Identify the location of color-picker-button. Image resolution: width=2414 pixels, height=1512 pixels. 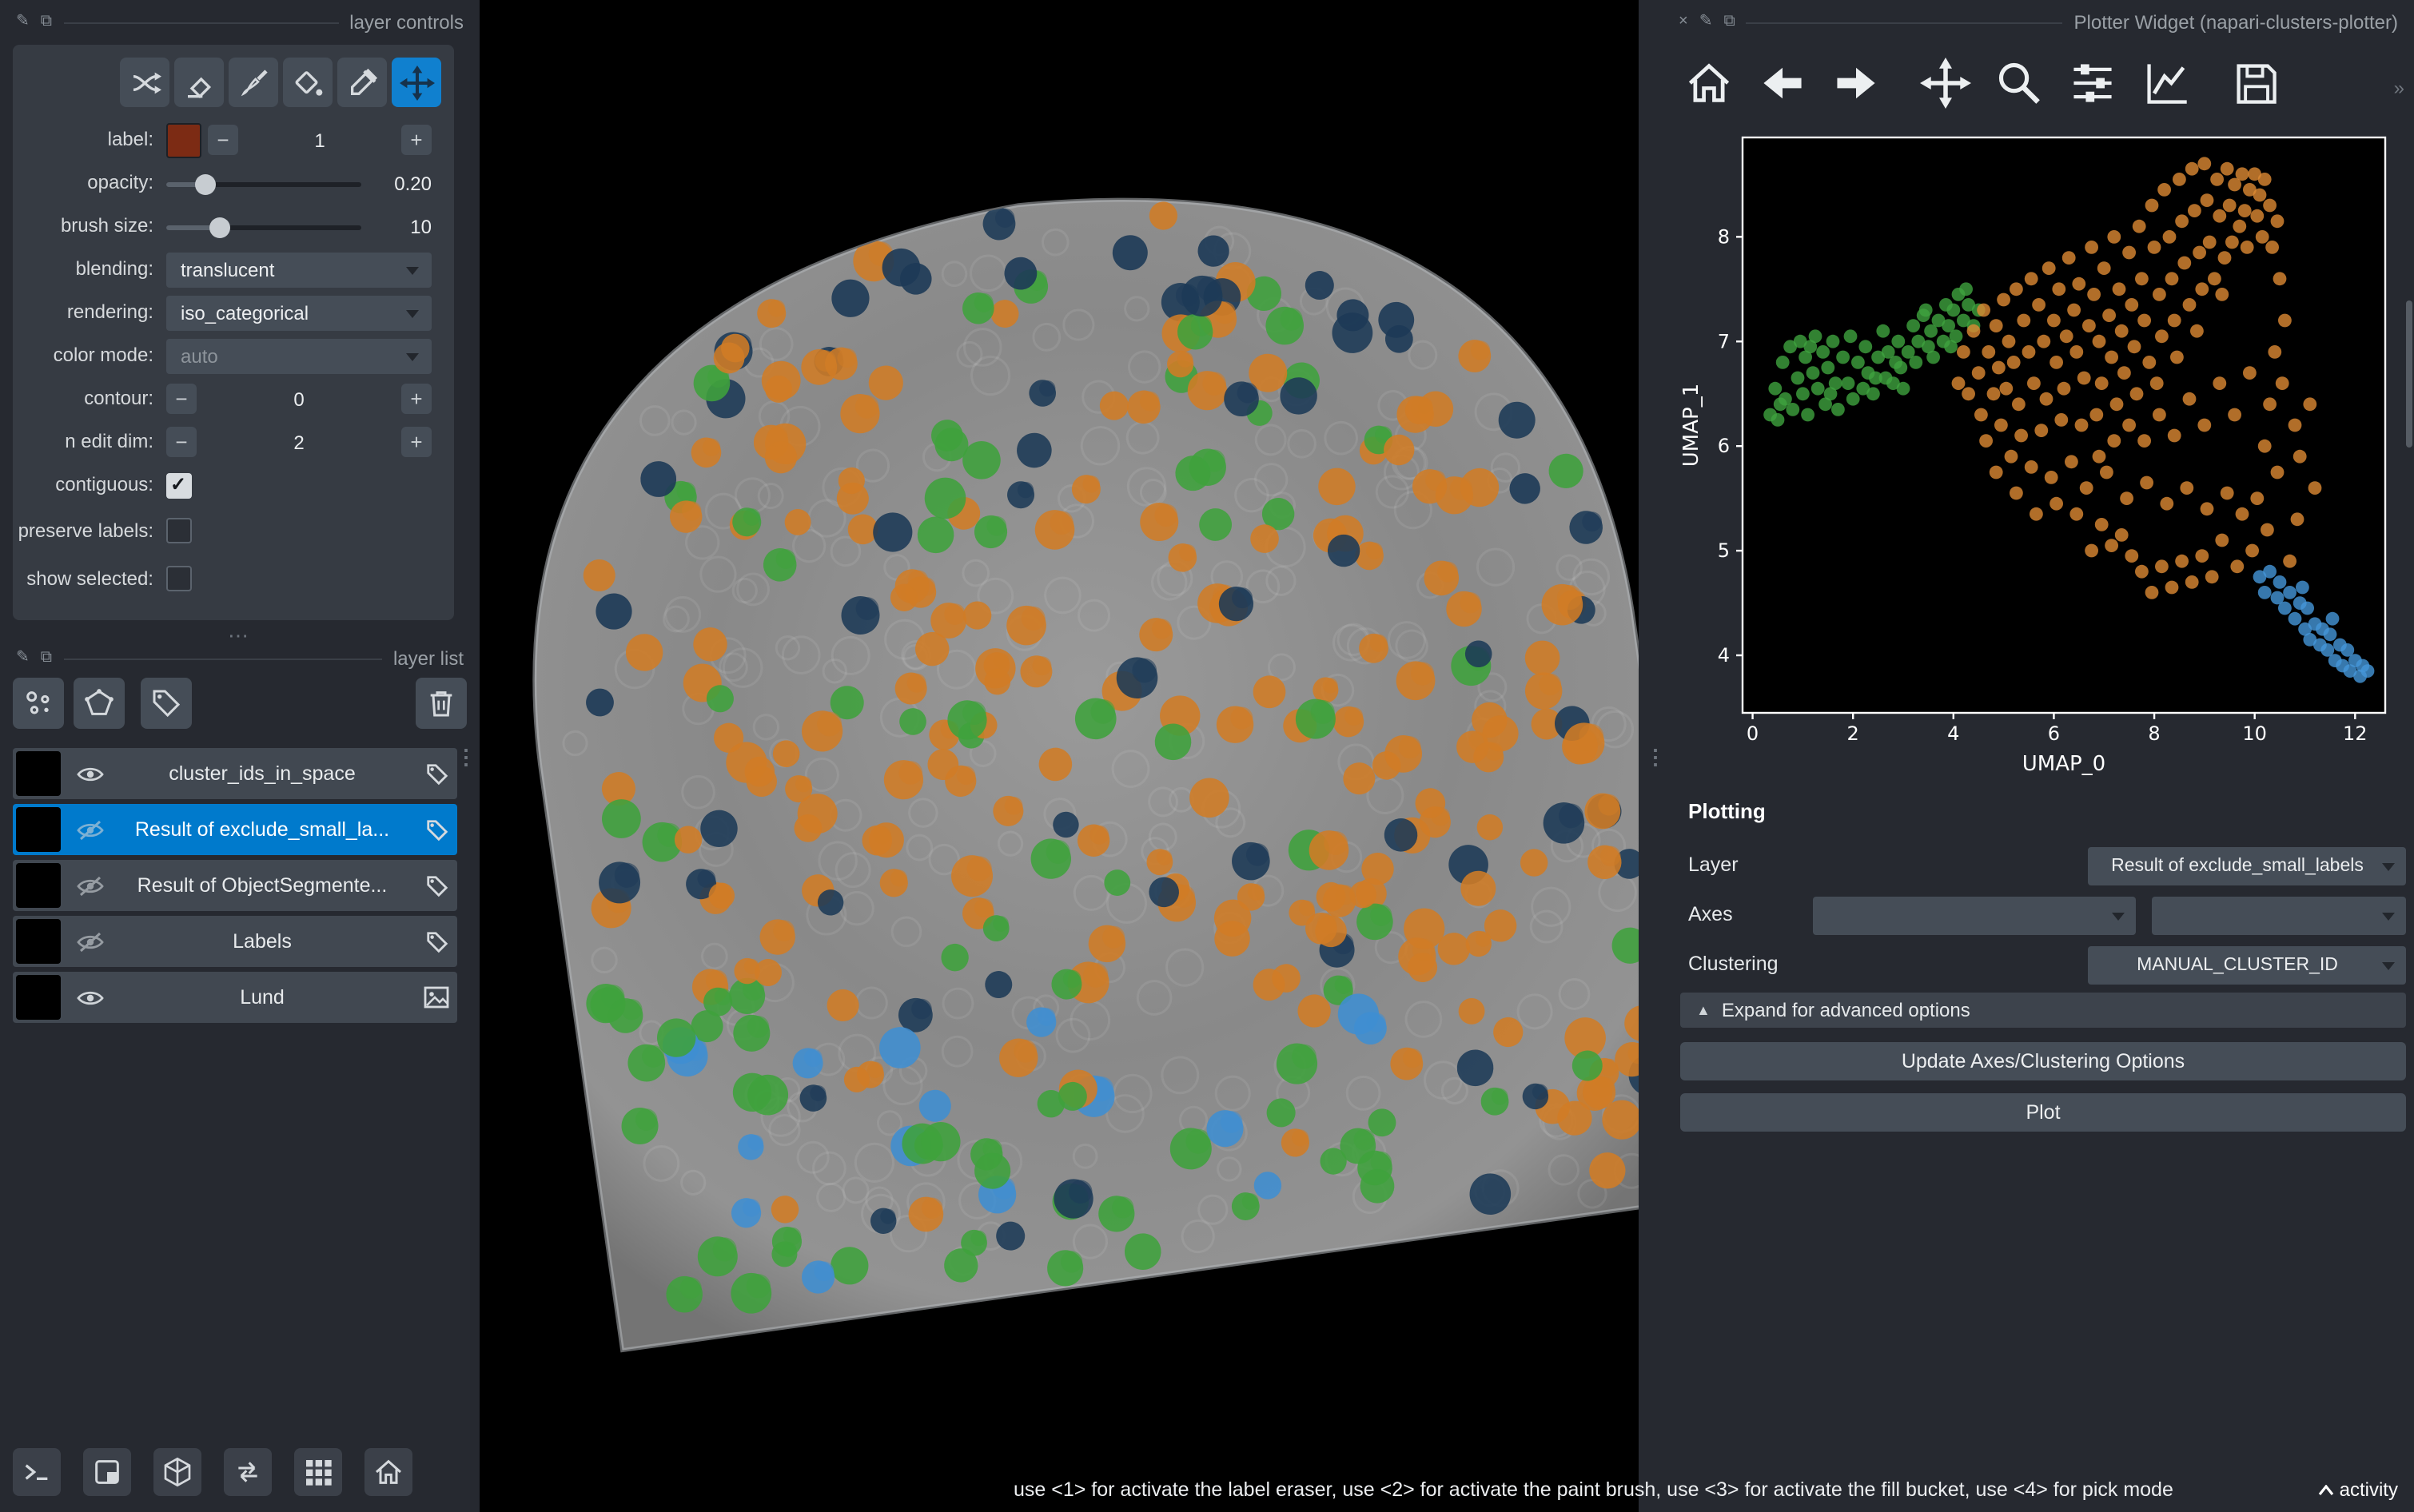
(362, 82).